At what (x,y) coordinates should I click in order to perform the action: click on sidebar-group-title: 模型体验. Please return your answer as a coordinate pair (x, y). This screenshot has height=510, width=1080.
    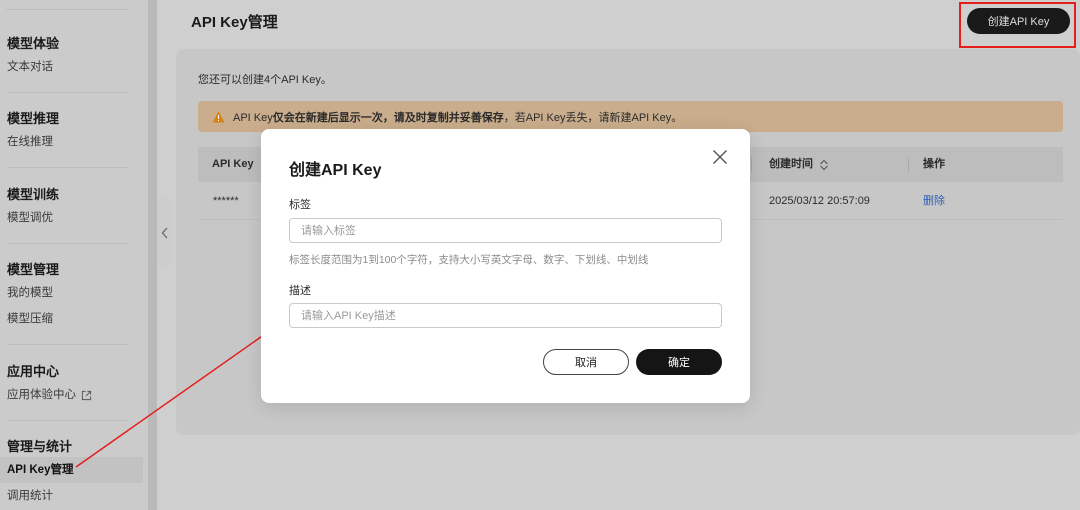
    Looking at the image, I should click on (33, 43).